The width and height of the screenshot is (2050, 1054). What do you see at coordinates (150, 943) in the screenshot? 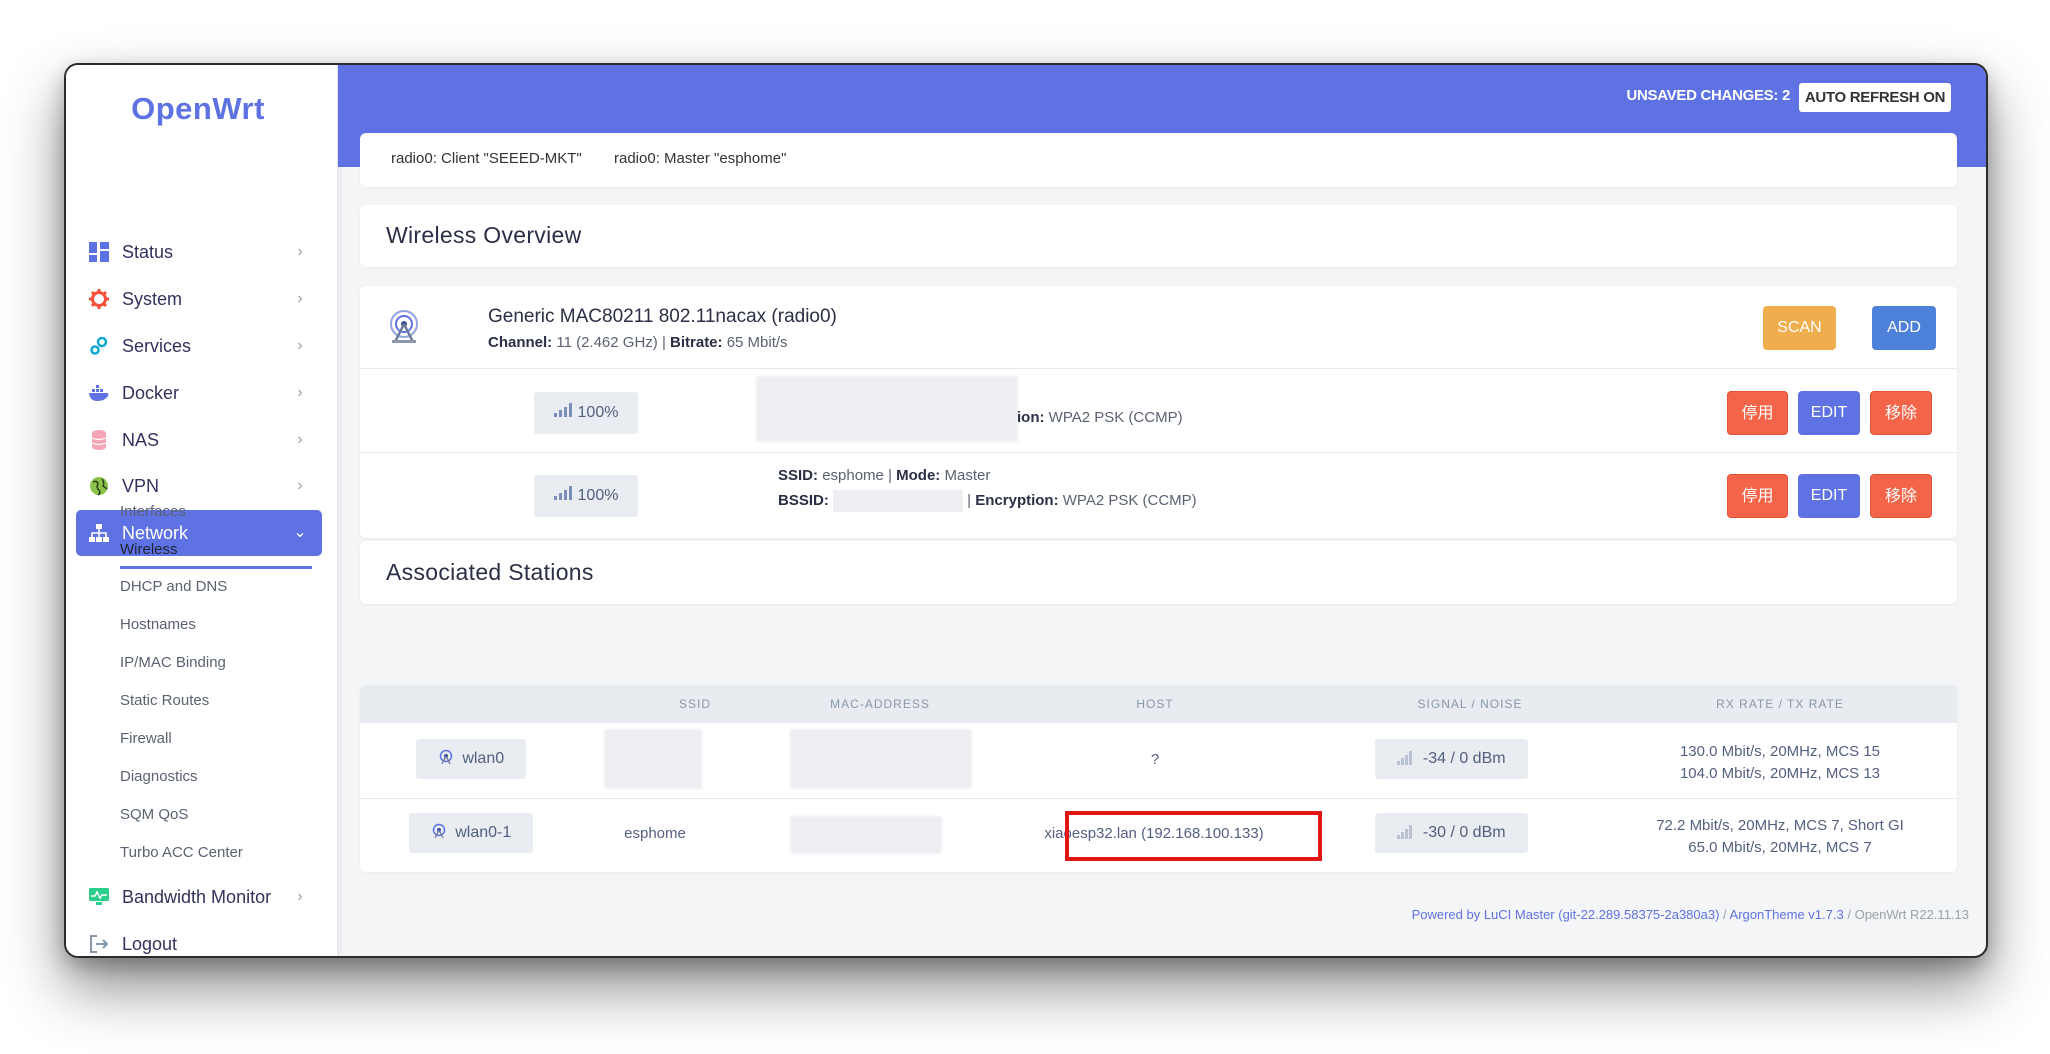
I see `sidebar-item-label: Logout` at bounding box center [150, 943].